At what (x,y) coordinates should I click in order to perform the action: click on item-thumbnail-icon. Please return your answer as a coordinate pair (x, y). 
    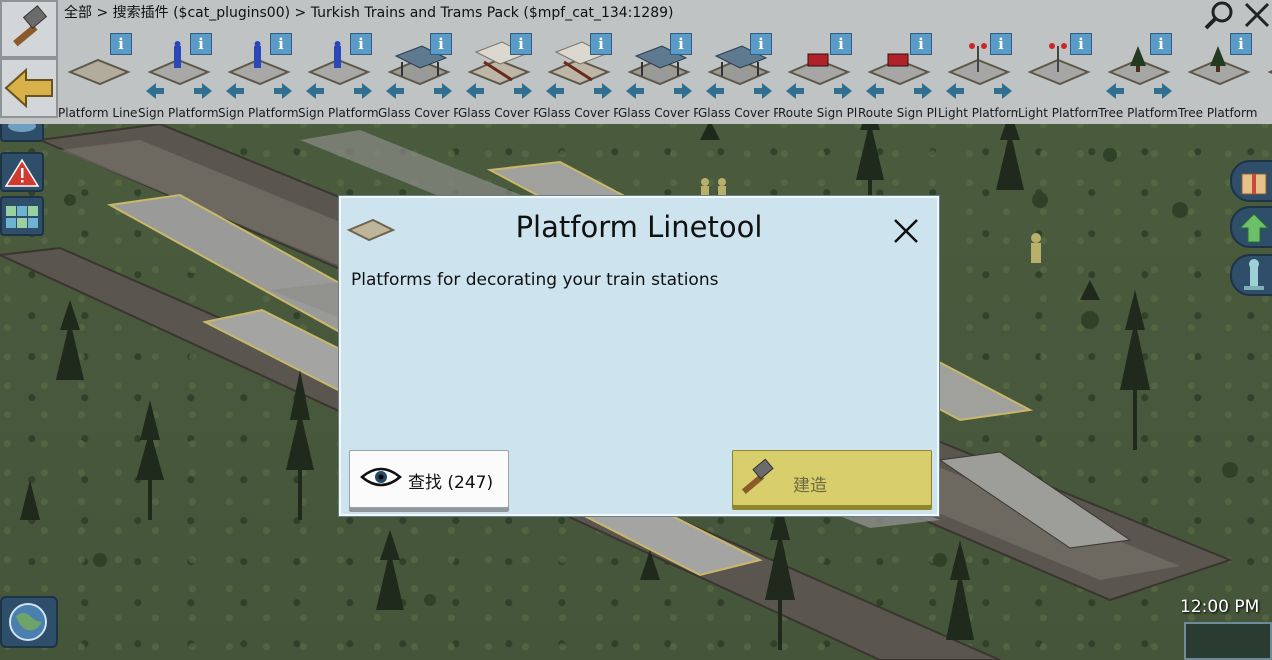
    Looking at the image, I should click on (1269, 72).